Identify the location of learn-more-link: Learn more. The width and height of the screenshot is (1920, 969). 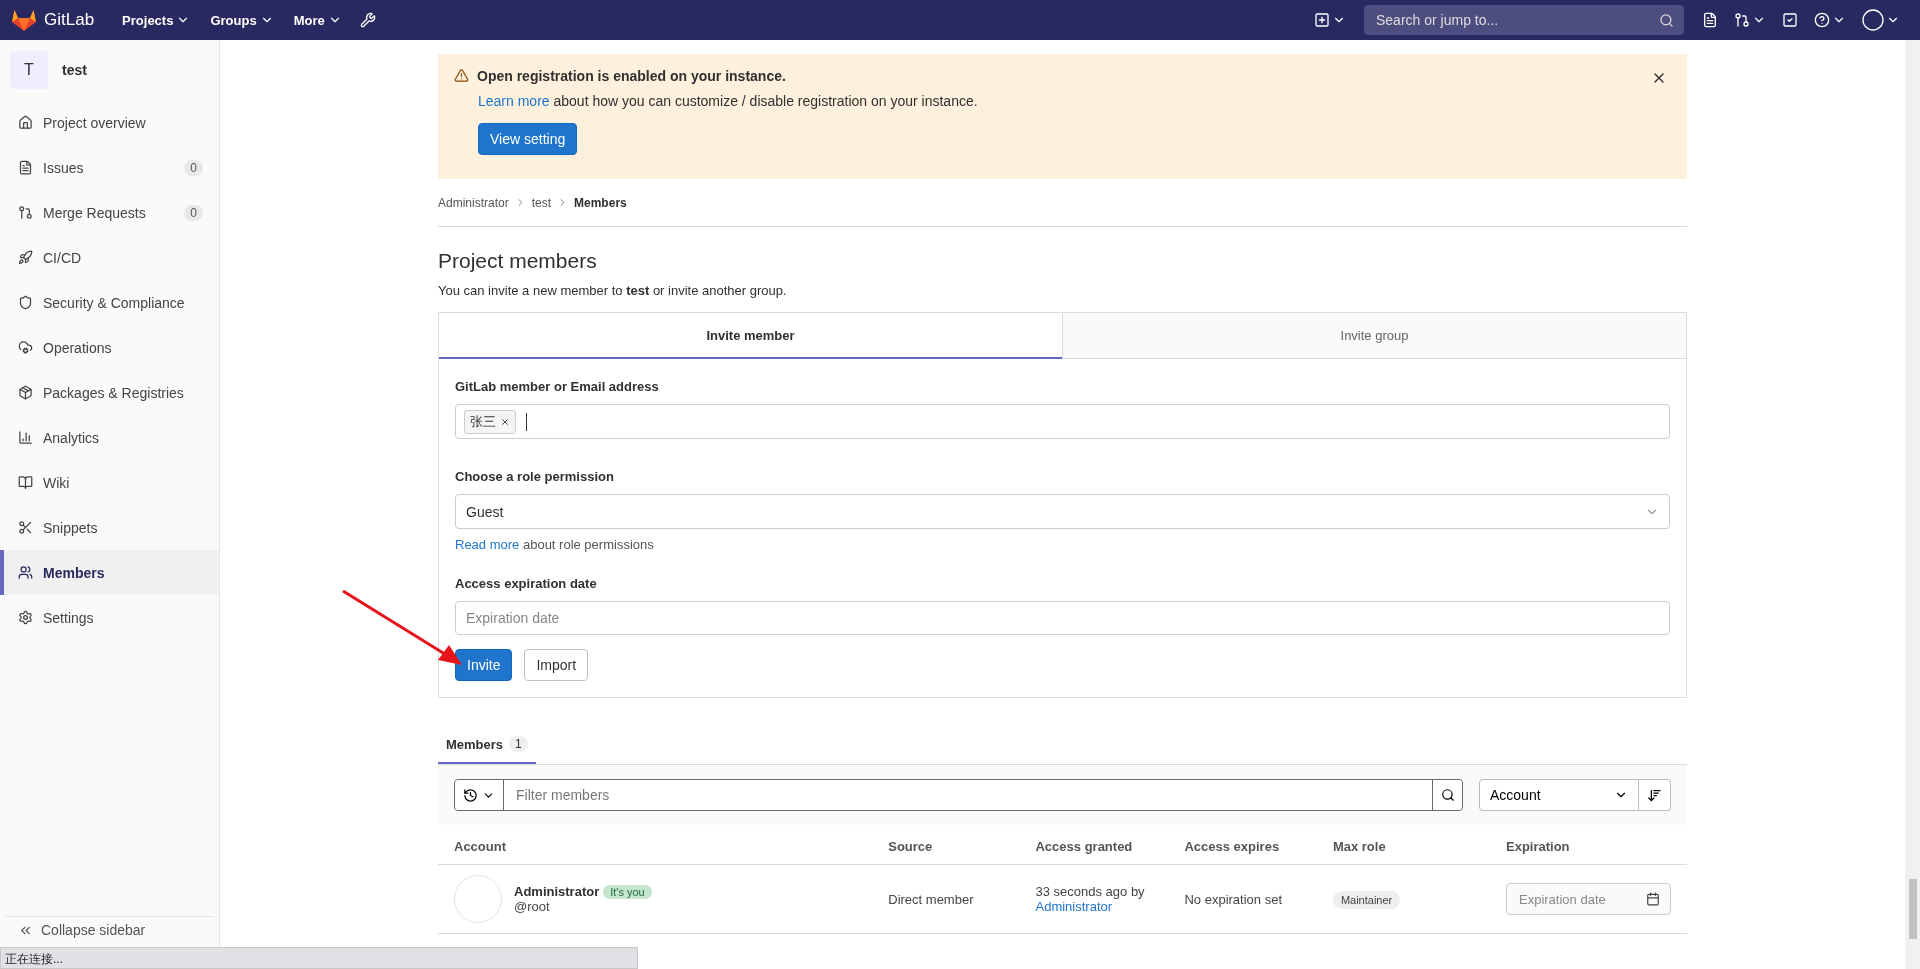
(514, 101).